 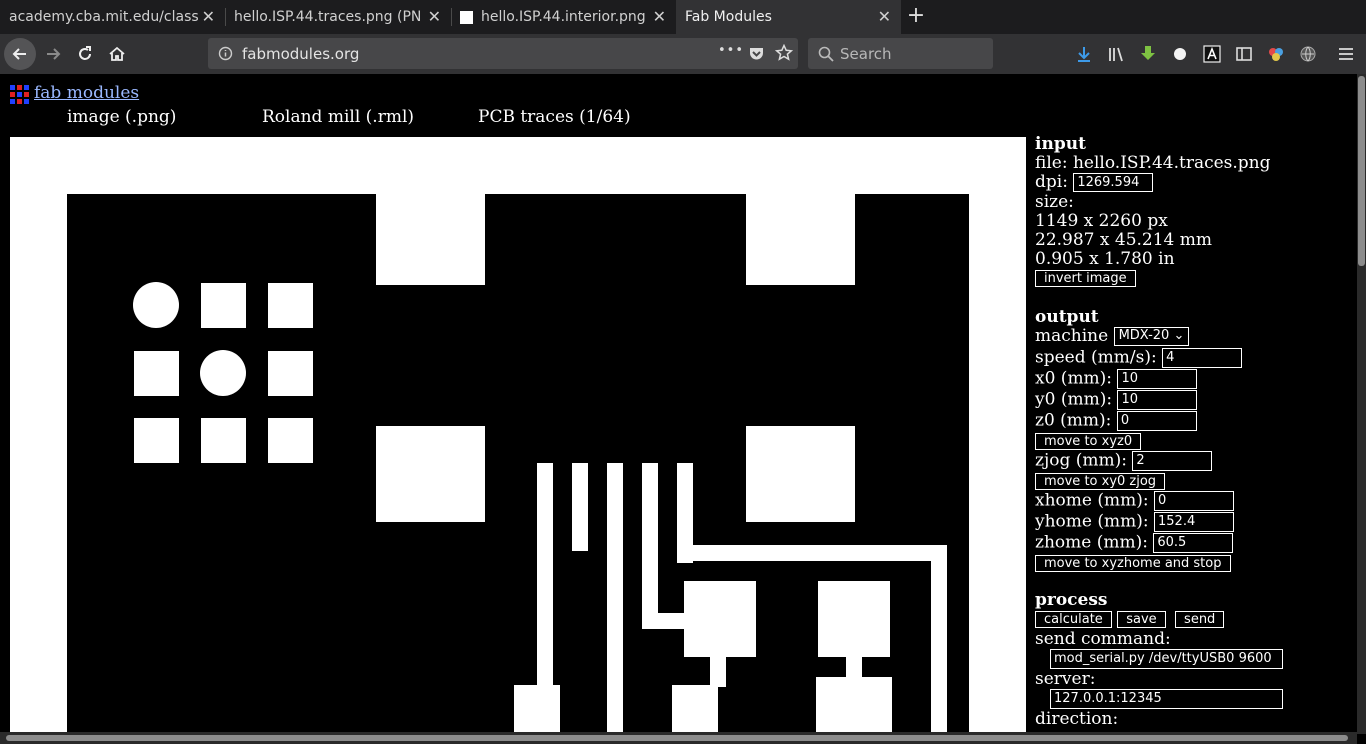 What do you see at coordinates (1091, 542) in the screenshot?
I see `zhome-label: zhome (mm):` at bounding box center [1091, 542].